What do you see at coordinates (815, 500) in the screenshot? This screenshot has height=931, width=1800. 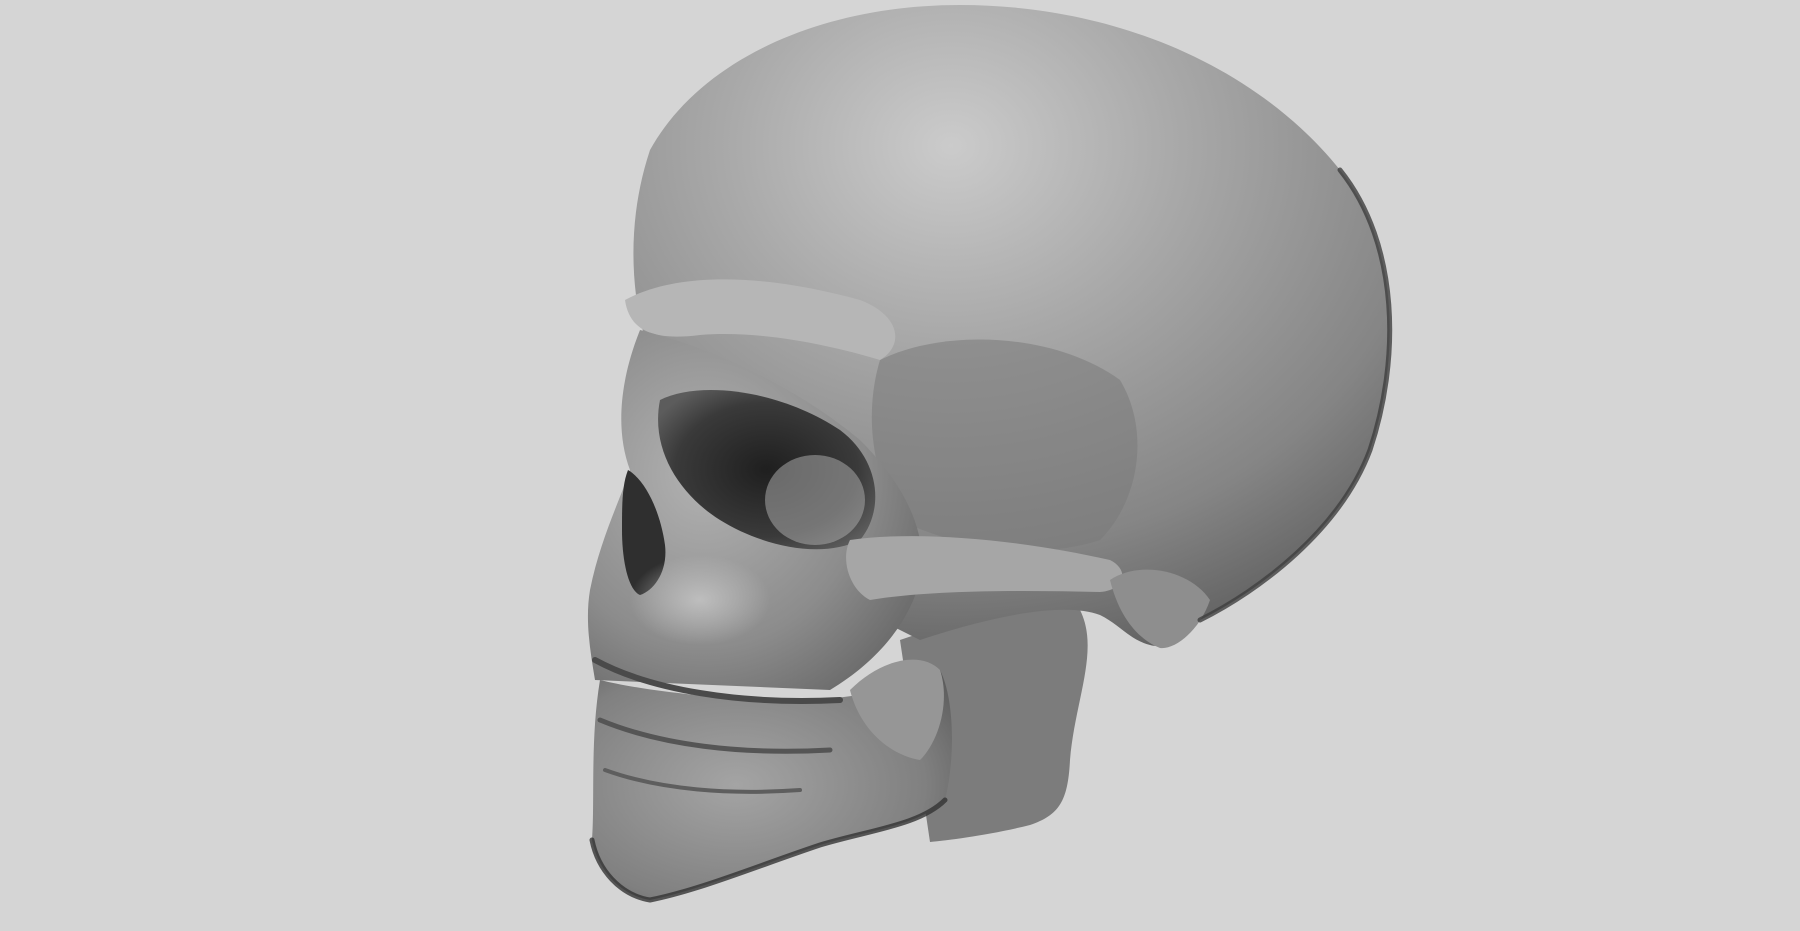 I see `eye-socket-rim-highlight` at bounding box center [815, 500].